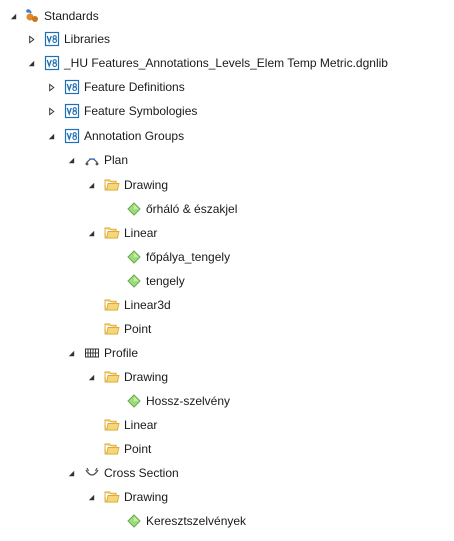  Describe the element at coordinates (116, 160) in the screenshot. I see `tree-node-label: Plan` at that location.